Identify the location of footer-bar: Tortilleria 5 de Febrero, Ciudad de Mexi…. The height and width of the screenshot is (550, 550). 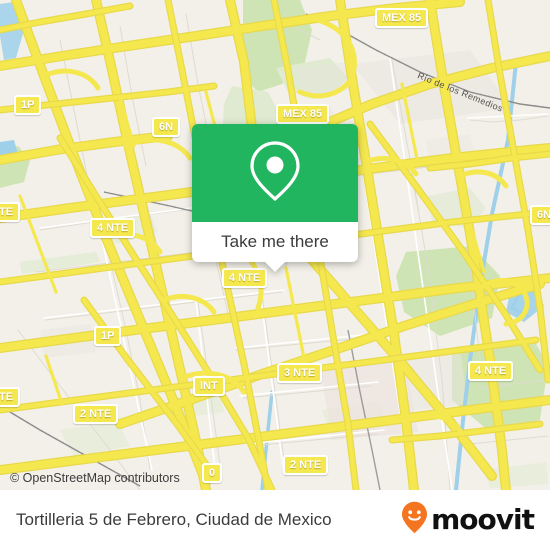
(275, 520).